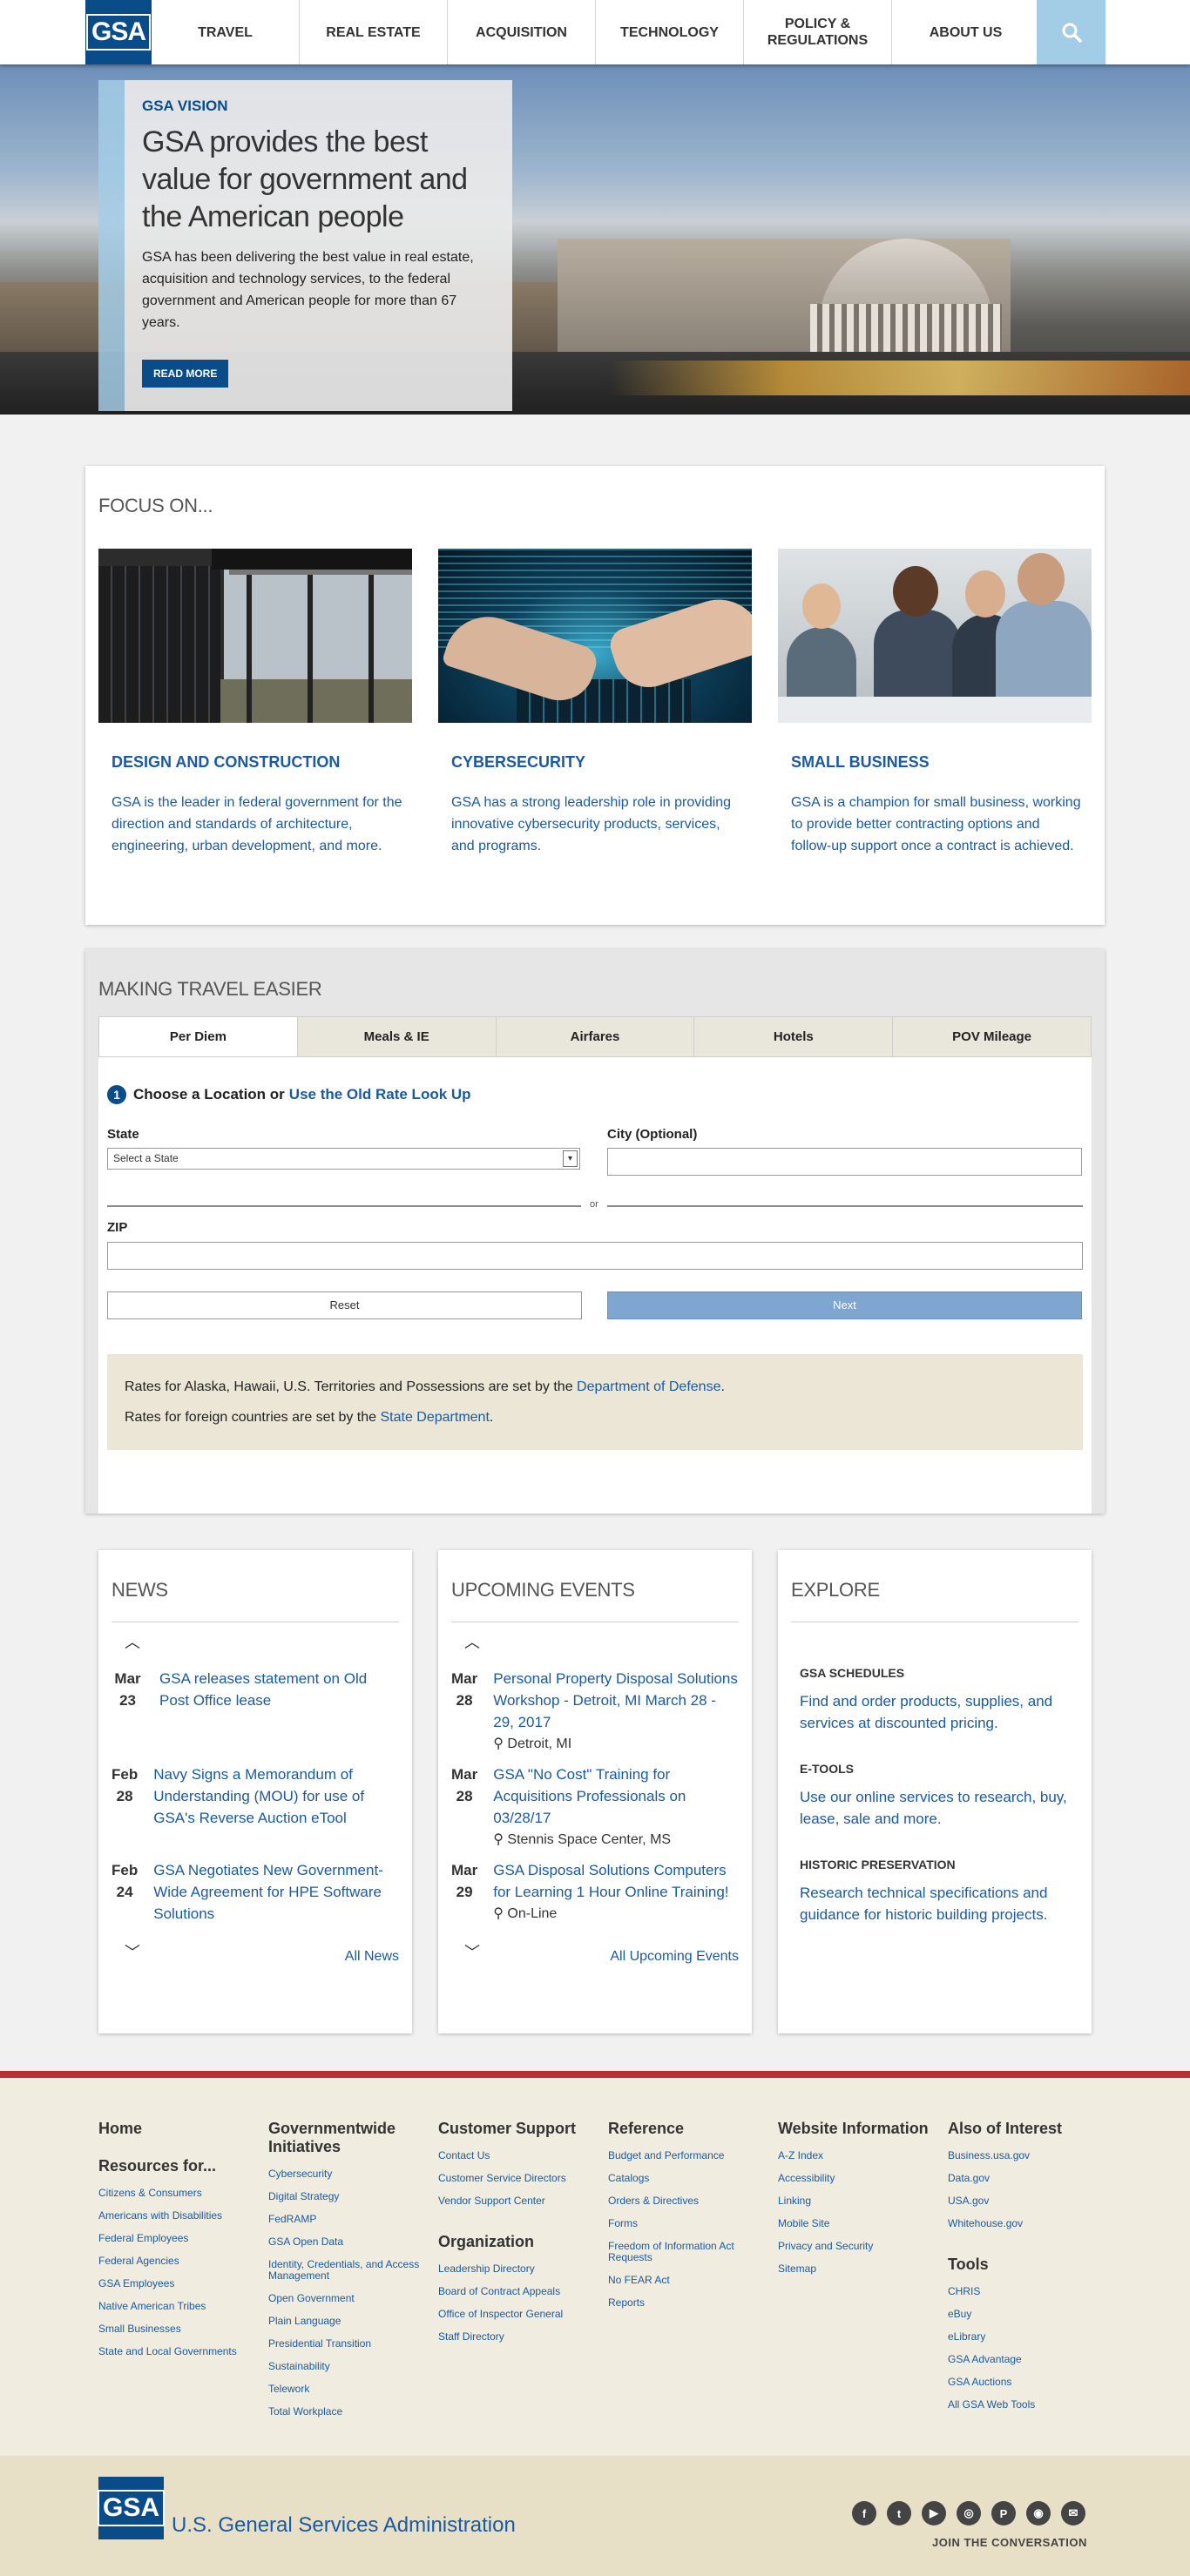  Describe the element at coordinates (1026, 2223) in the screenshot. I see `footer-link: Whitehouse.gov` at that location.